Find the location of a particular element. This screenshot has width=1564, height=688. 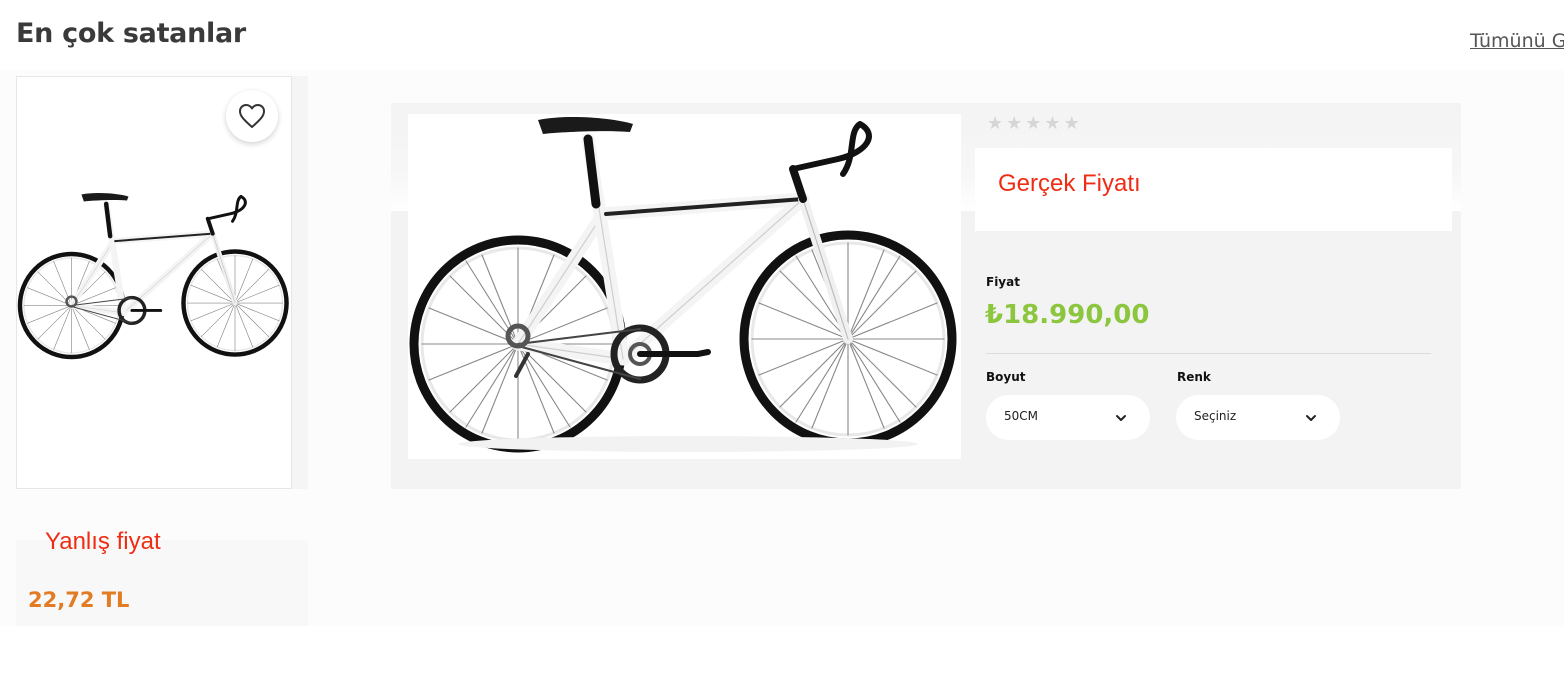

size-select-value: 50CM is located at coordinates (1021, 416).